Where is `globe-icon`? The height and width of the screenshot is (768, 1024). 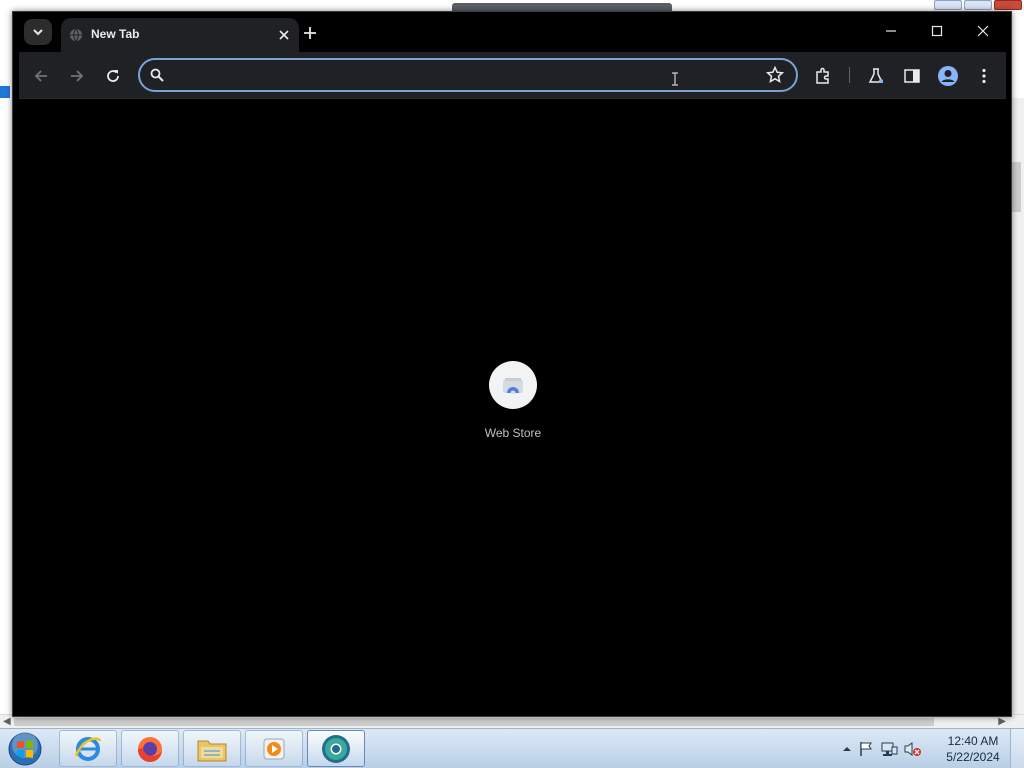
globe-icon is located at coordinates (76, 35).